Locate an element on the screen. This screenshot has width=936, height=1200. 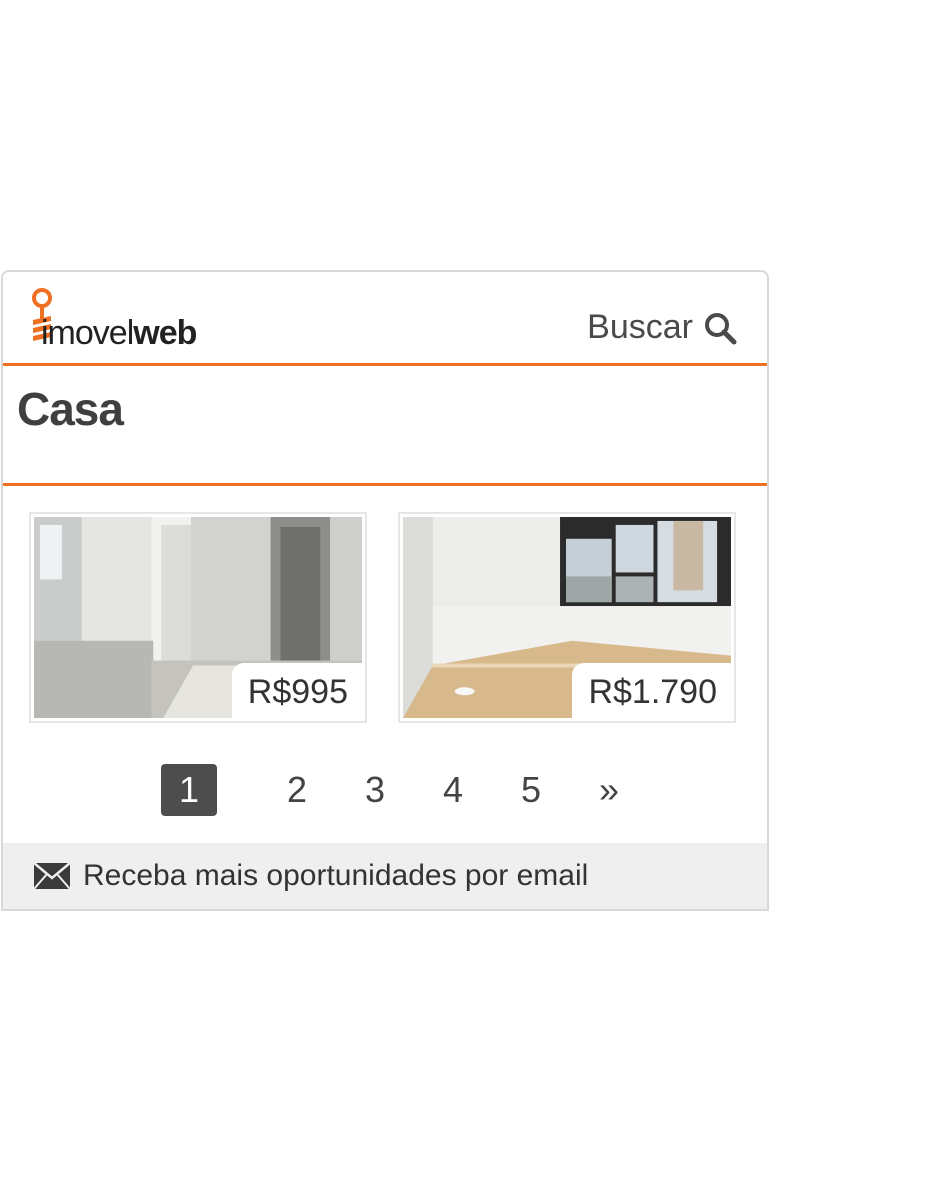
listing-photo: R$995 is located at coordinates (198, 617).